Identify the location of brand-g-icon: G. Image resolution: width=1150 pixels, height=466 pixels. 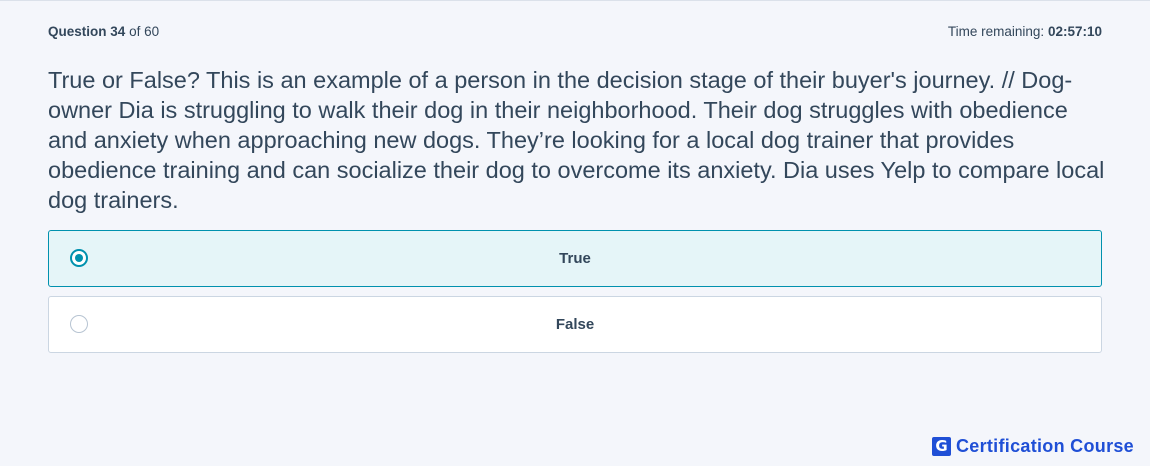
(941, 446).